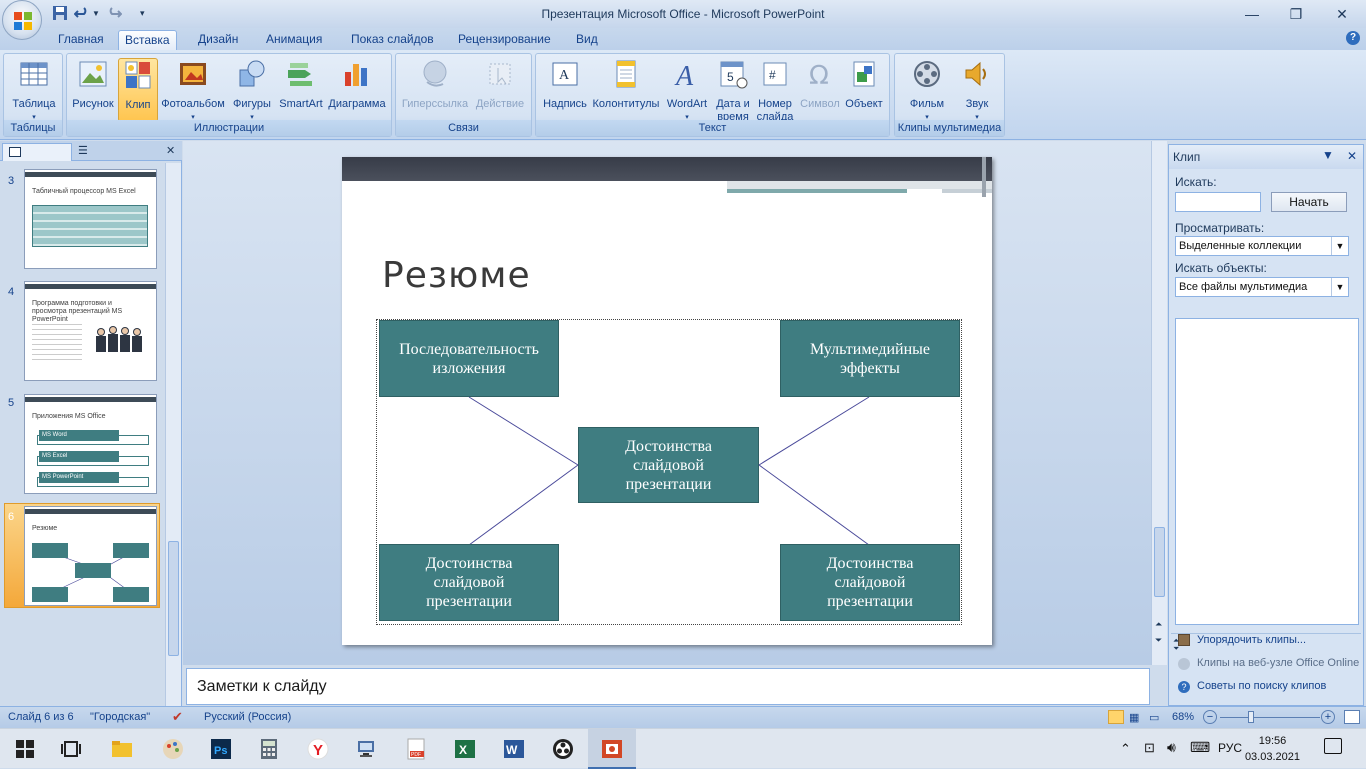 The image size is (1366, 769). Describe the element at coordinates (1352, 156) in the screenshot. I see `task-pane-close-icon: ✕` at that location.